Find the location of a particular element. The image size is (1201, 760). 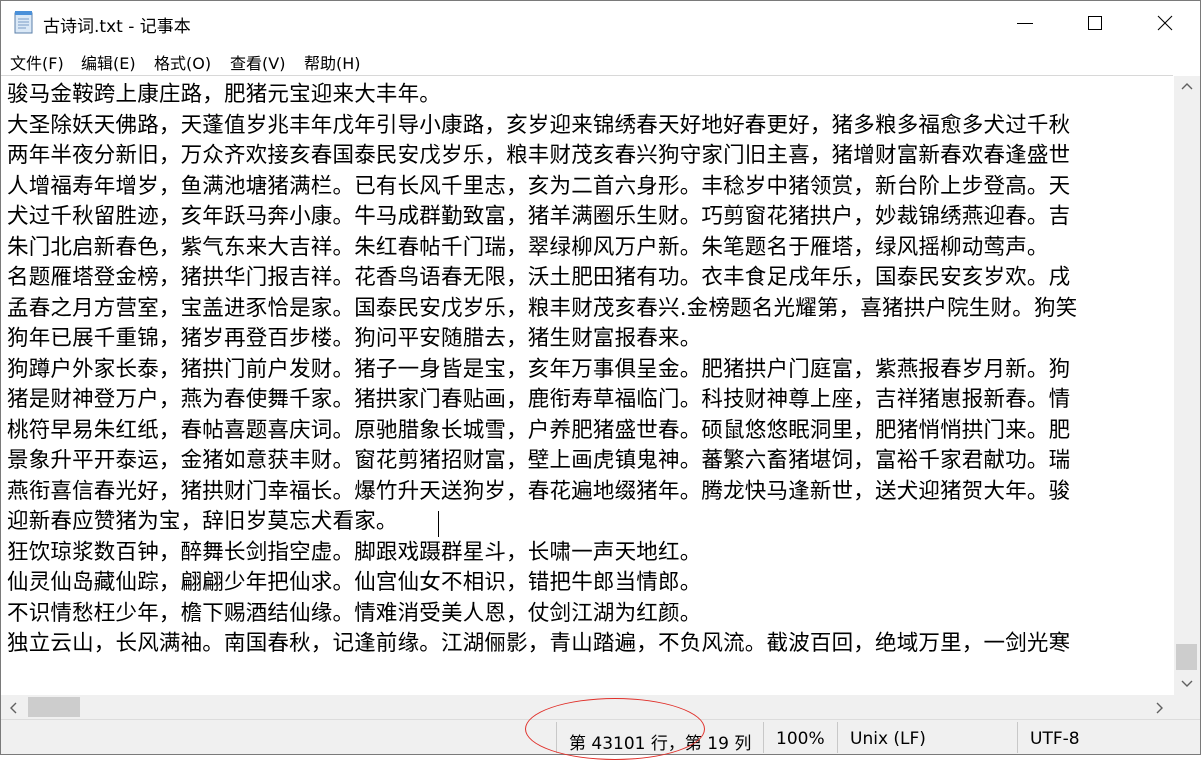

menu-view: 查看(V) is located at coordinates (257, 62).